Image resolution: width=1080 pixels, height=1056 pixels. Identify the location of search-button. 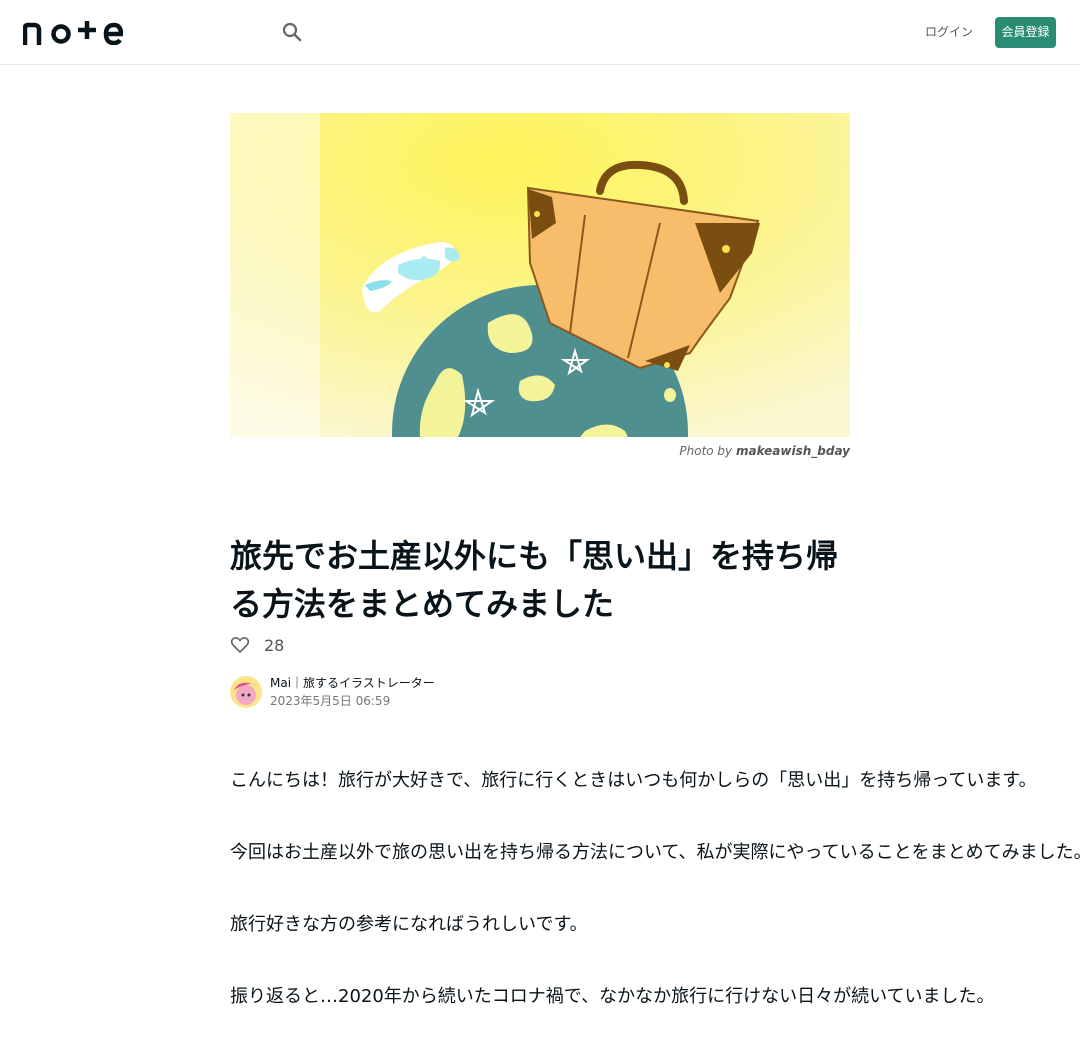
(292, 32).